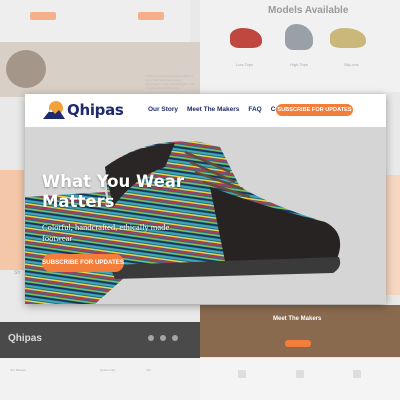  I want to click on bg-footer-logo: Qhipas, so click(25, 338).